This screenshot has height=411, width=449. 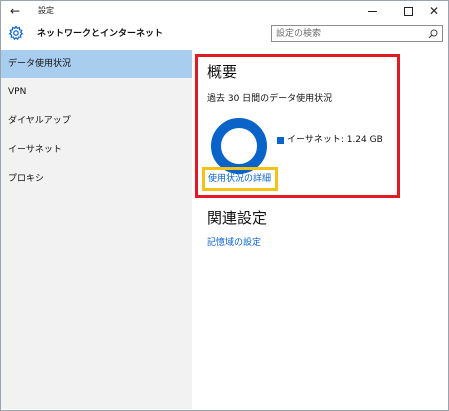 What do you see at coordinates (280, 140) in the screenshot?
I see `legend-swatch` at bounding box center [280, 140].